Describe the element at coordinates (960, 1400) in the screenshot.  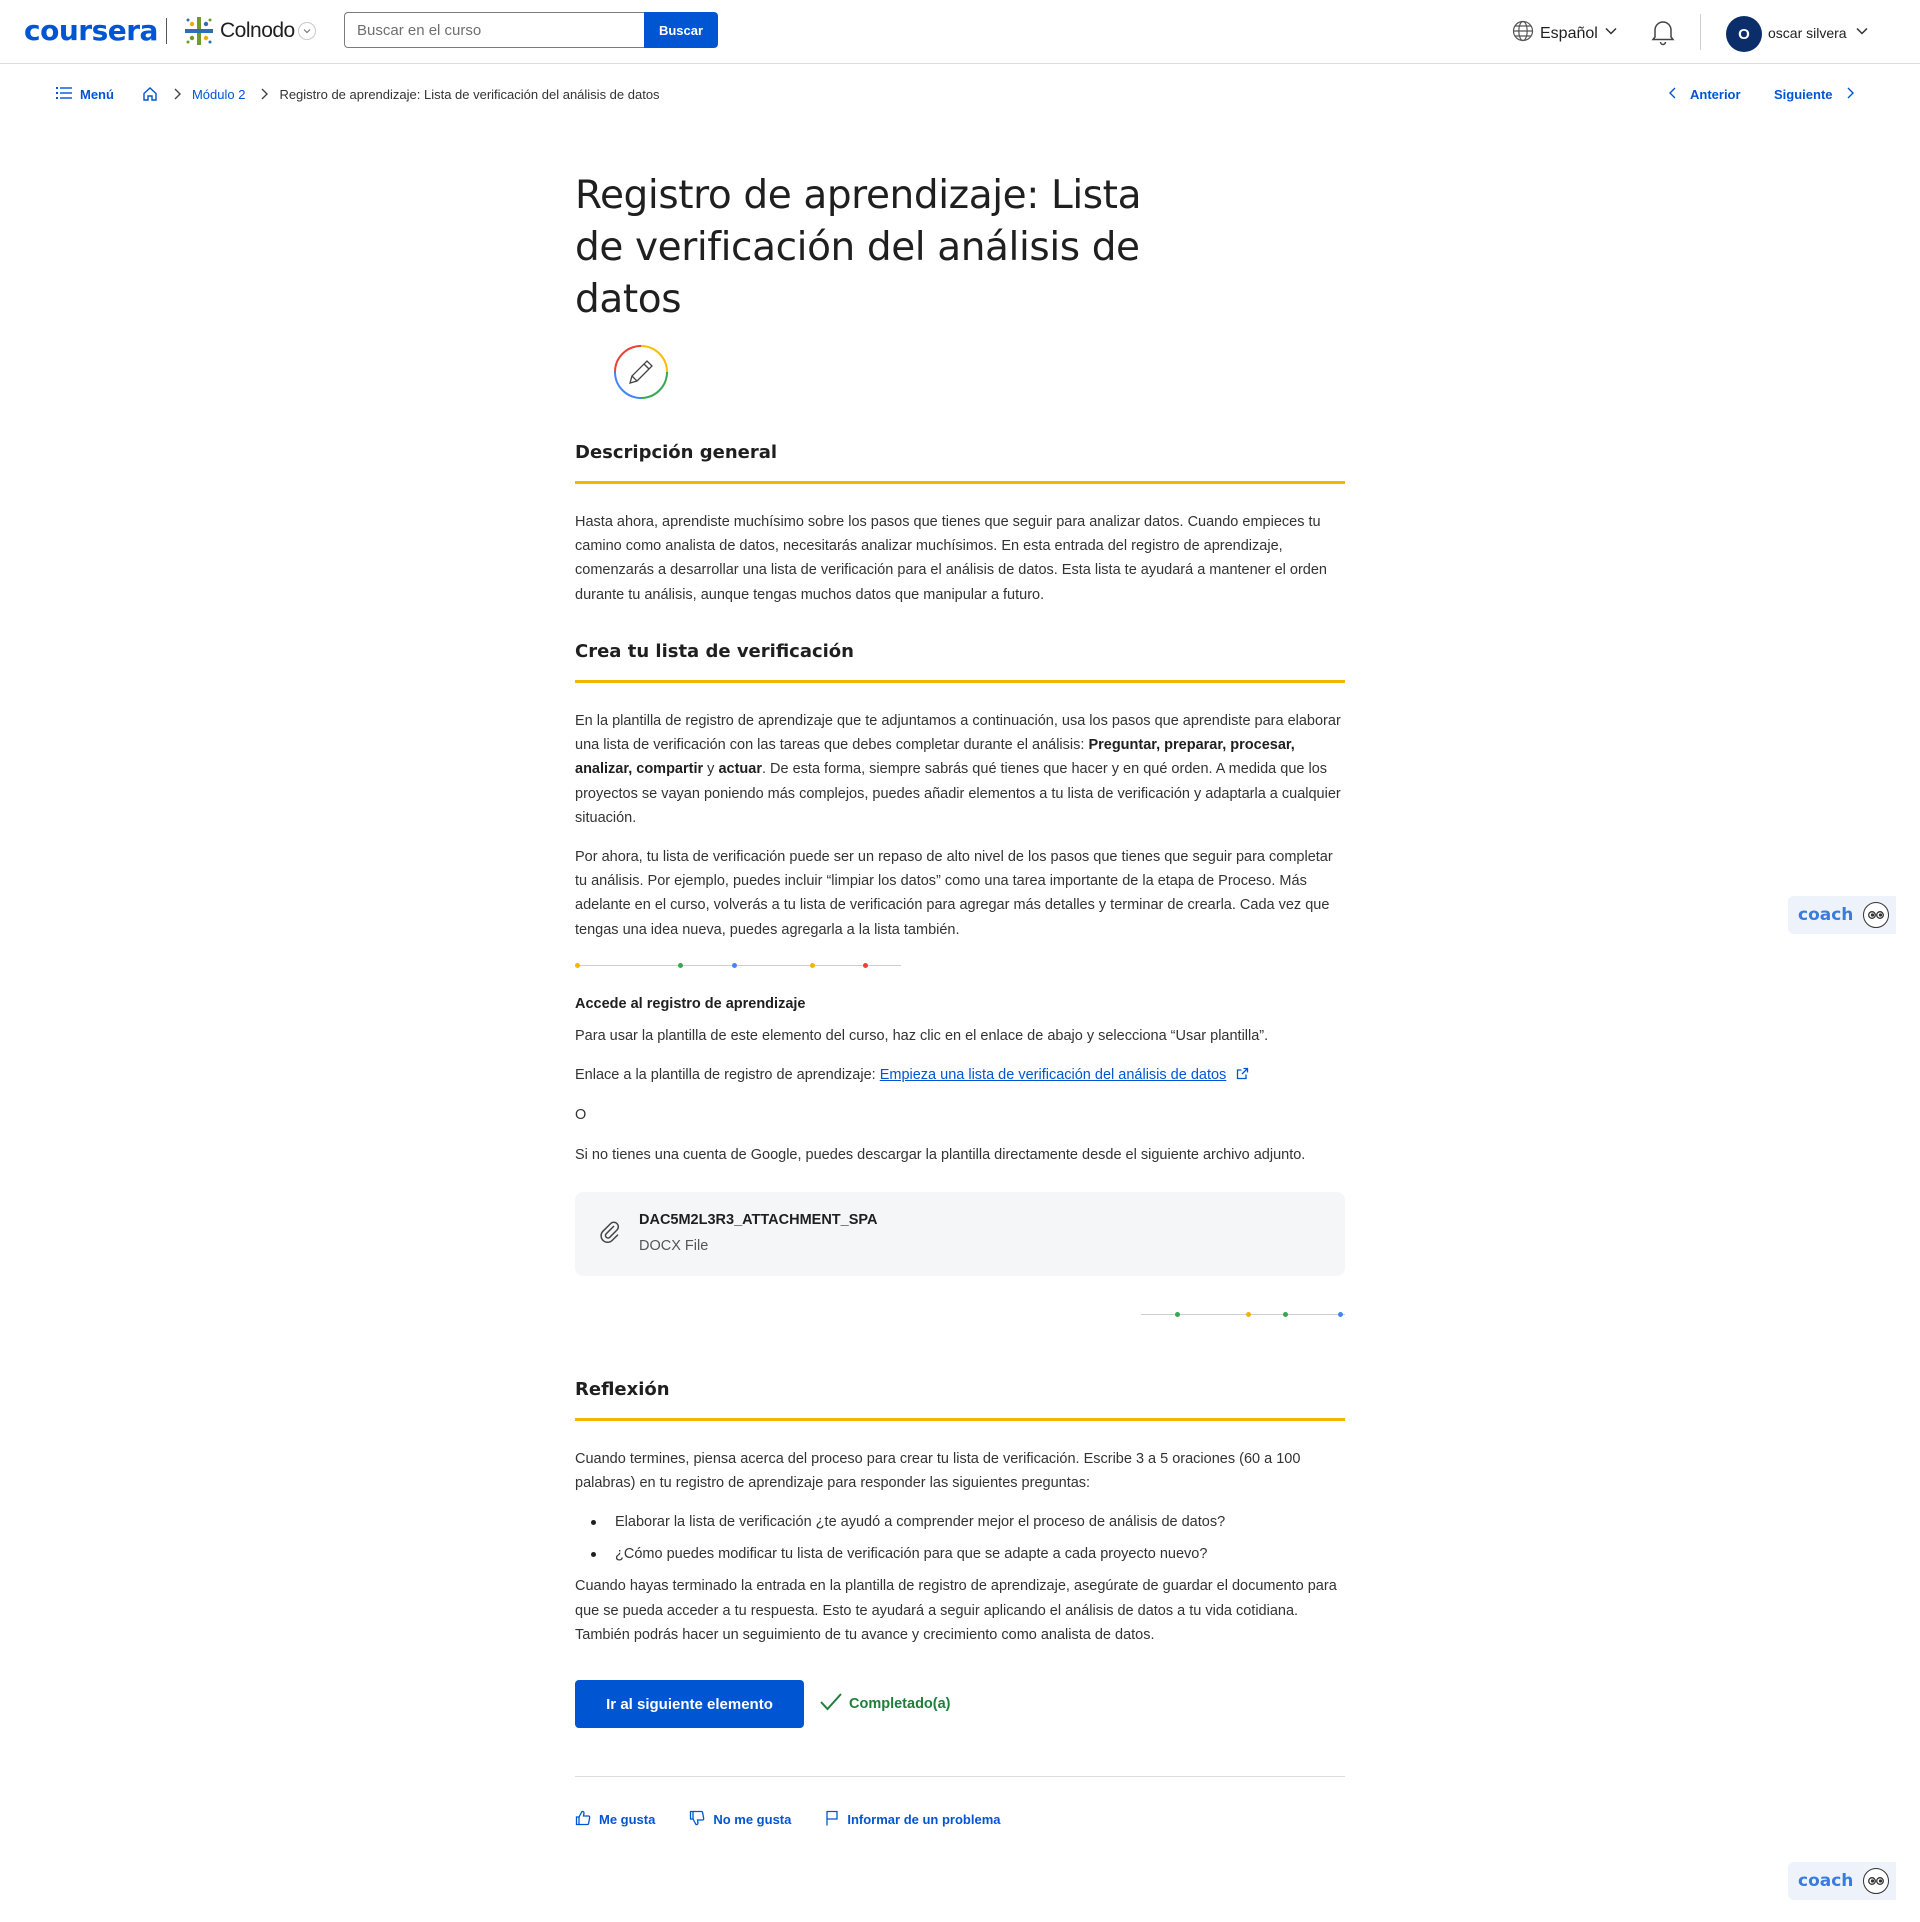
I see `reflection-heading: Reflexión` at that location.